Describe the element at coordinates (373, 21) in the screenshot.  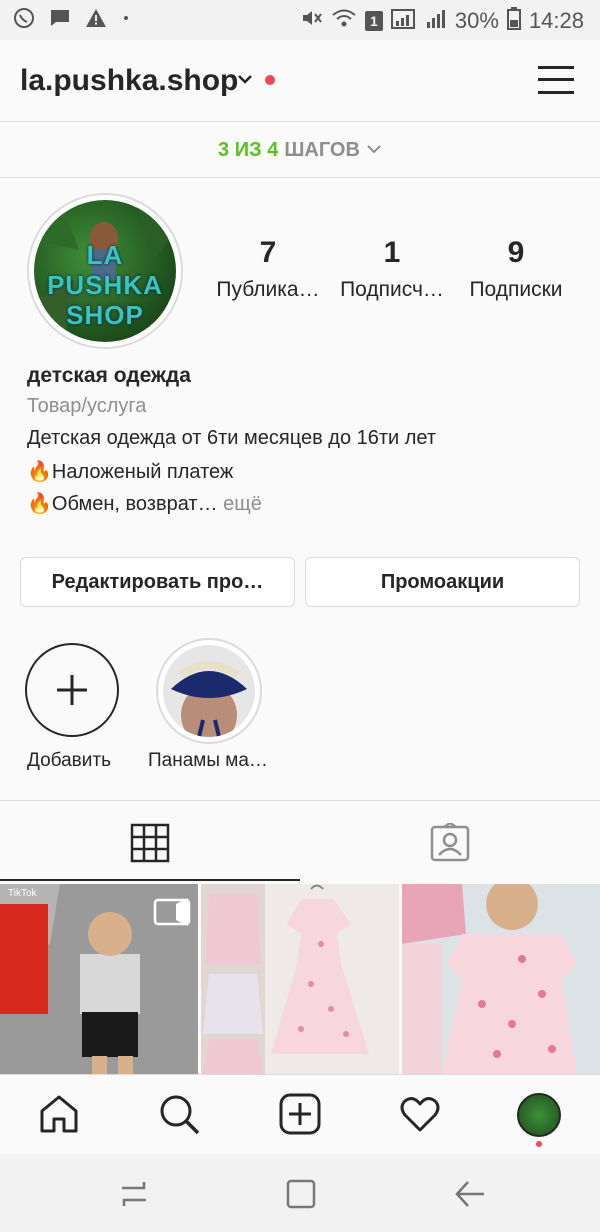
I see `sim-badge: 1` at that location.